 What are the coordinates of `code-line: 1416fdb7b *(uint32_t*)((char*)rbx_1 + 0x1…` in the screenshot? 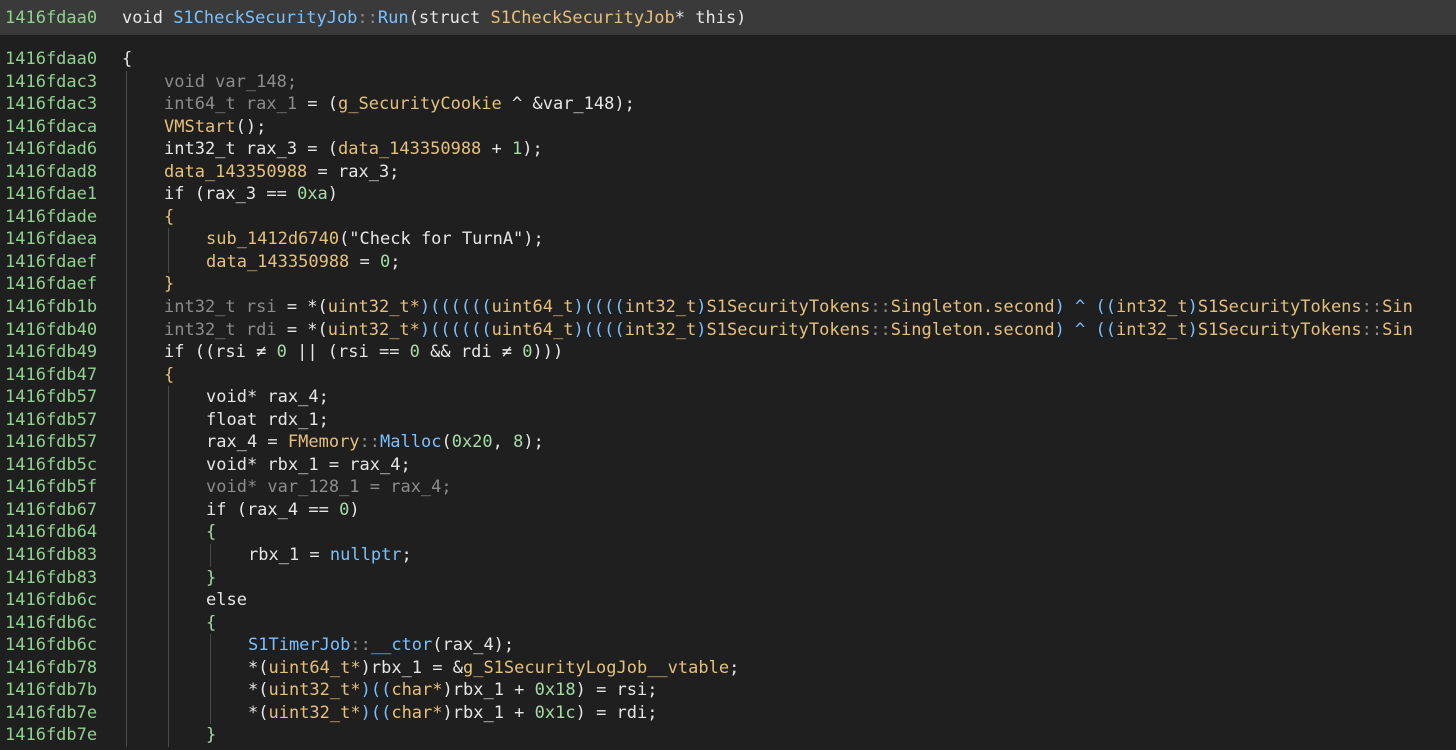 It's located at (728, 690).